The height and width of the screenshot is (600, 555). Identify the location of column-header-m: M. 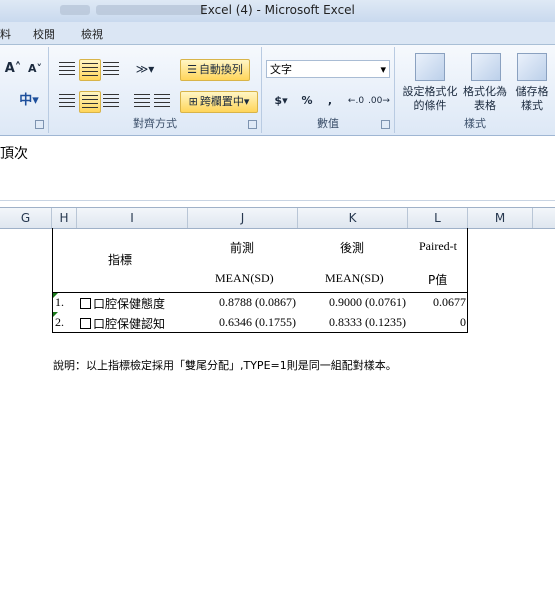
(500, 218).